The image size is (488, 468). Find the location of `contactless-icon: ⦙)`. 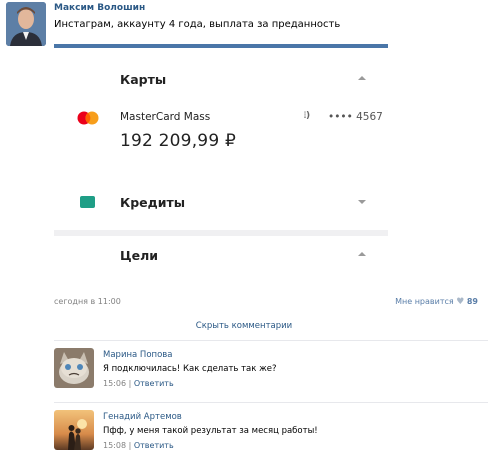

contactless-icon: ⦙) is located at coordinates (307, 116).